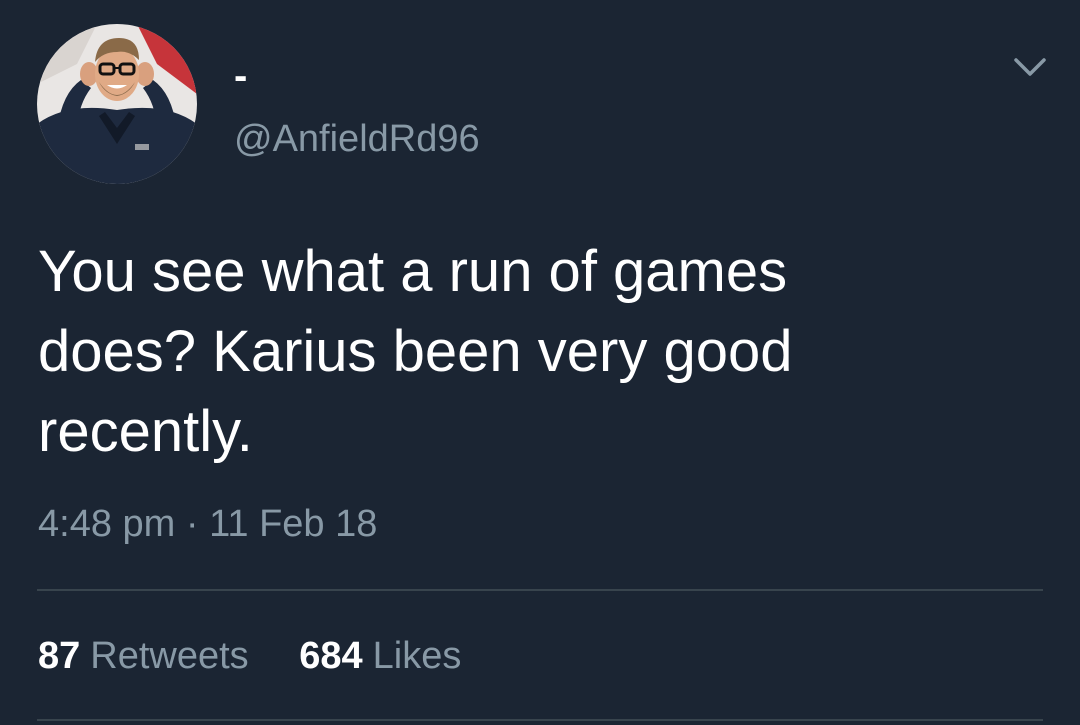 The height and width of the screenshot is (725, 1080). What do you see at coordinates (59, 656) in the screenshot?
I see `retweets-count: 87` at bounding box center [59, 656].